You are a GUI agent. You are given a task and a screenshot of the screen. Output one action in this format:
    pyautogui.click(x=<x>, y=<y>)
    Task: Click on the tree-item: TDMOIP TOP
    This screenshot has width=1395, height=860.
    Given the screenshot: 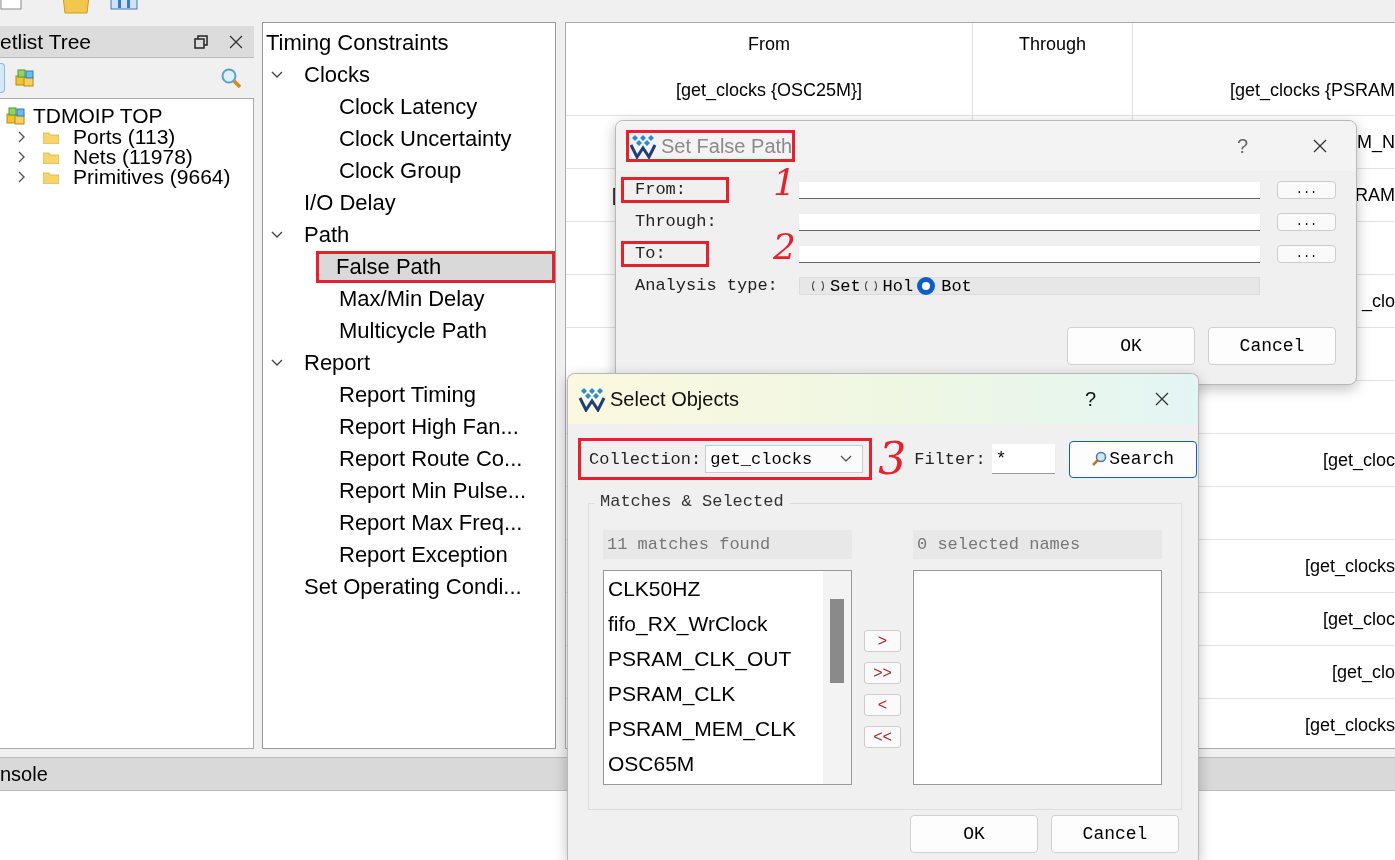 What is the action you would take?
    pyautogui.click(x=98, y=116)
    